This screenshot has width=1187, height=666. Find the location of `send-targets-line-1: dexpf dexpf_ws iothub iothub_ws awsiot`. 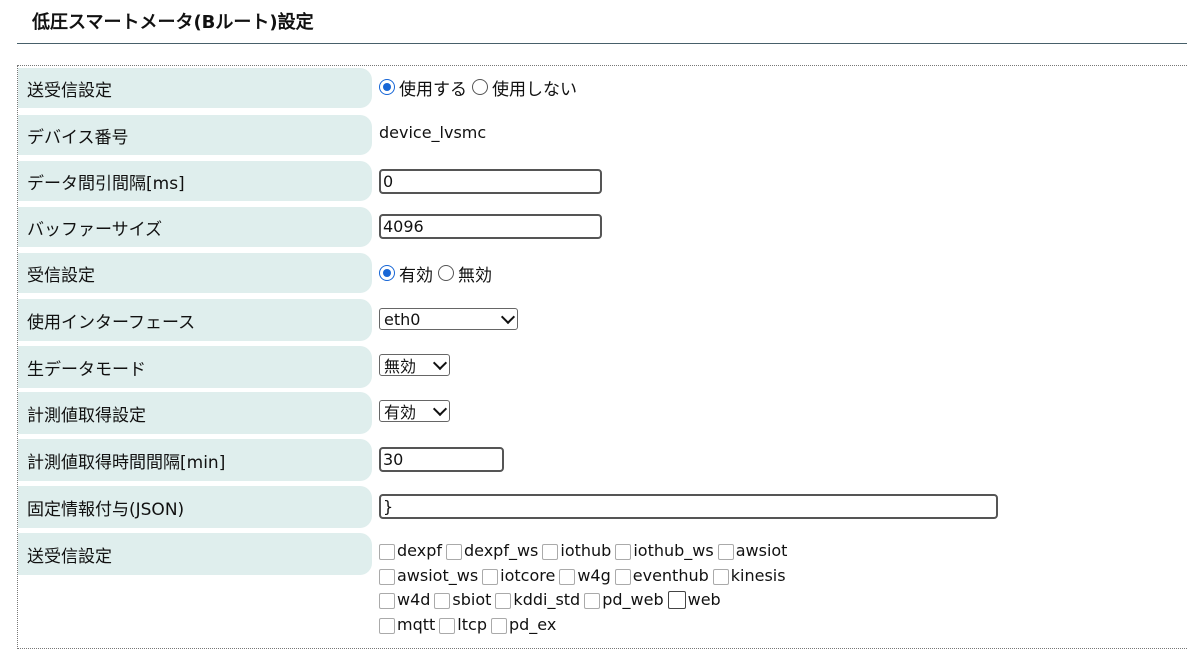

send-targets-line-1: dexpf dexpf_ws iothub iothub_ws awsiot is located at coordinates (585, 550).